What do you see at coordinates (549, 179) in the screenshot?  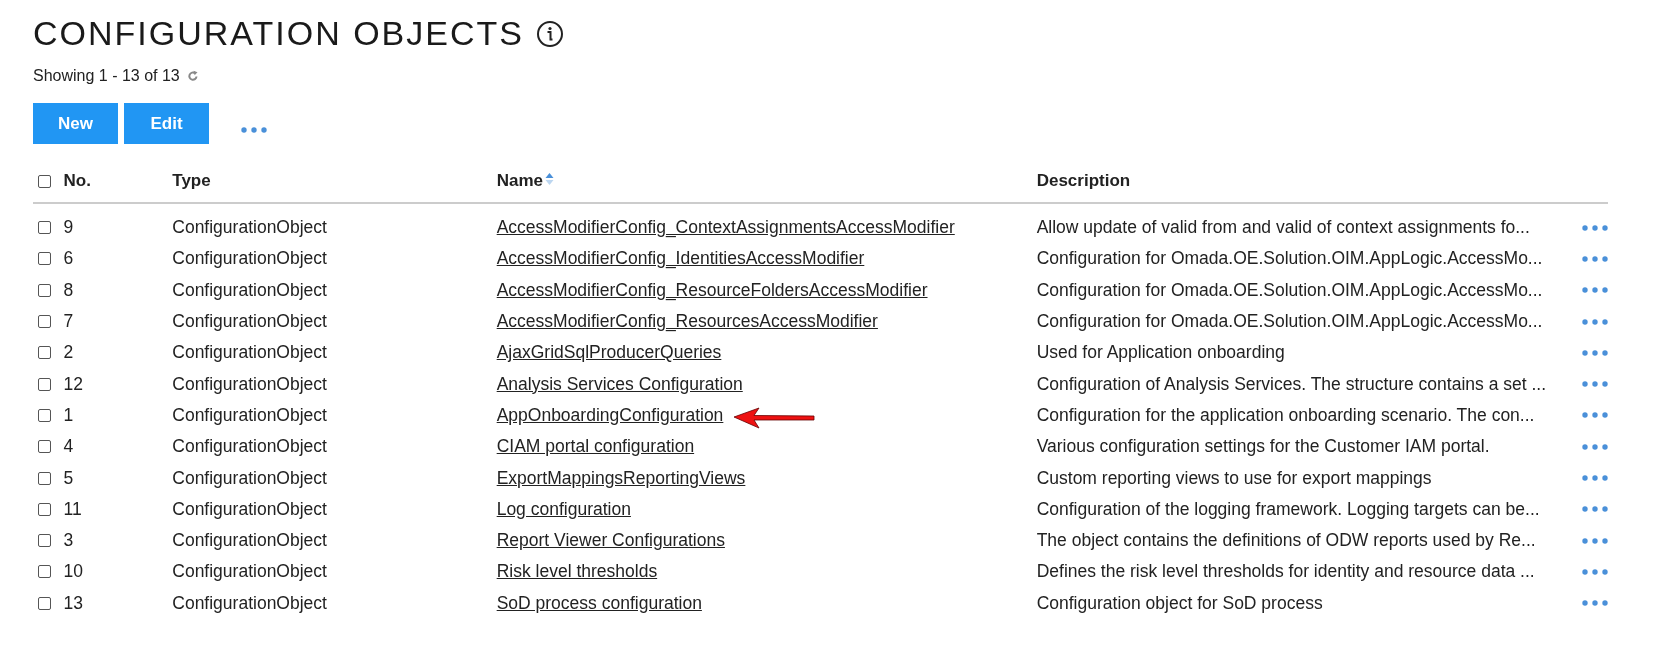 I see `sort-icon` at bounding box center [549, 179].